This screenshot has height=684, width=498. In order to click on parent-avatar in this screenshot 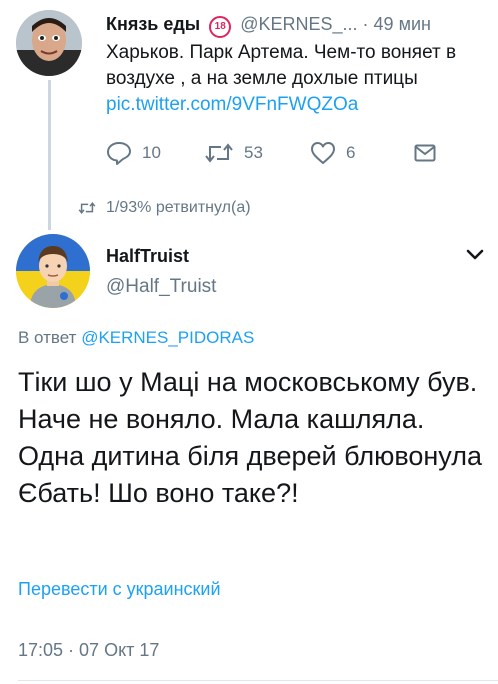, I will do `click(49, 43)`.